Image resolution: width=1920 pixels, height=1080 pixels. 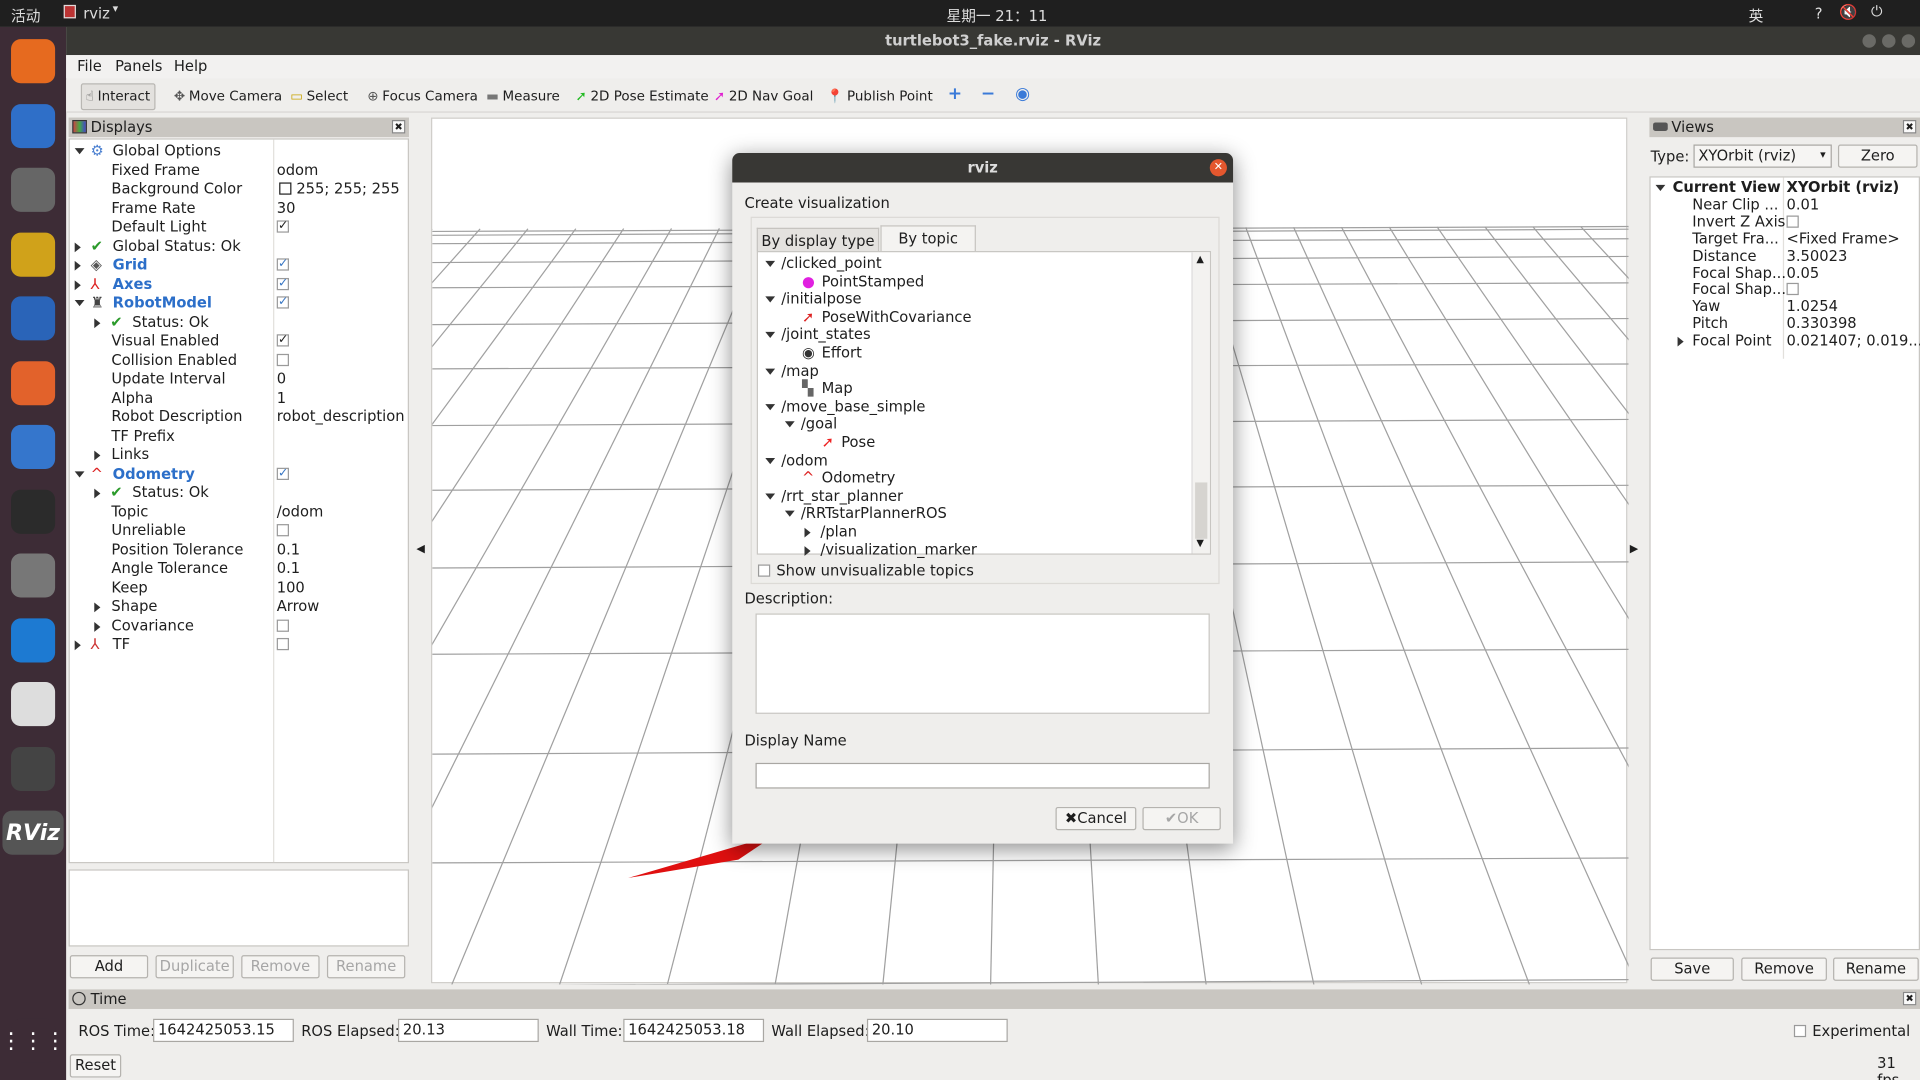 I want to click on display-row: ◈ Grid ✓, so click(x=239, y=265).